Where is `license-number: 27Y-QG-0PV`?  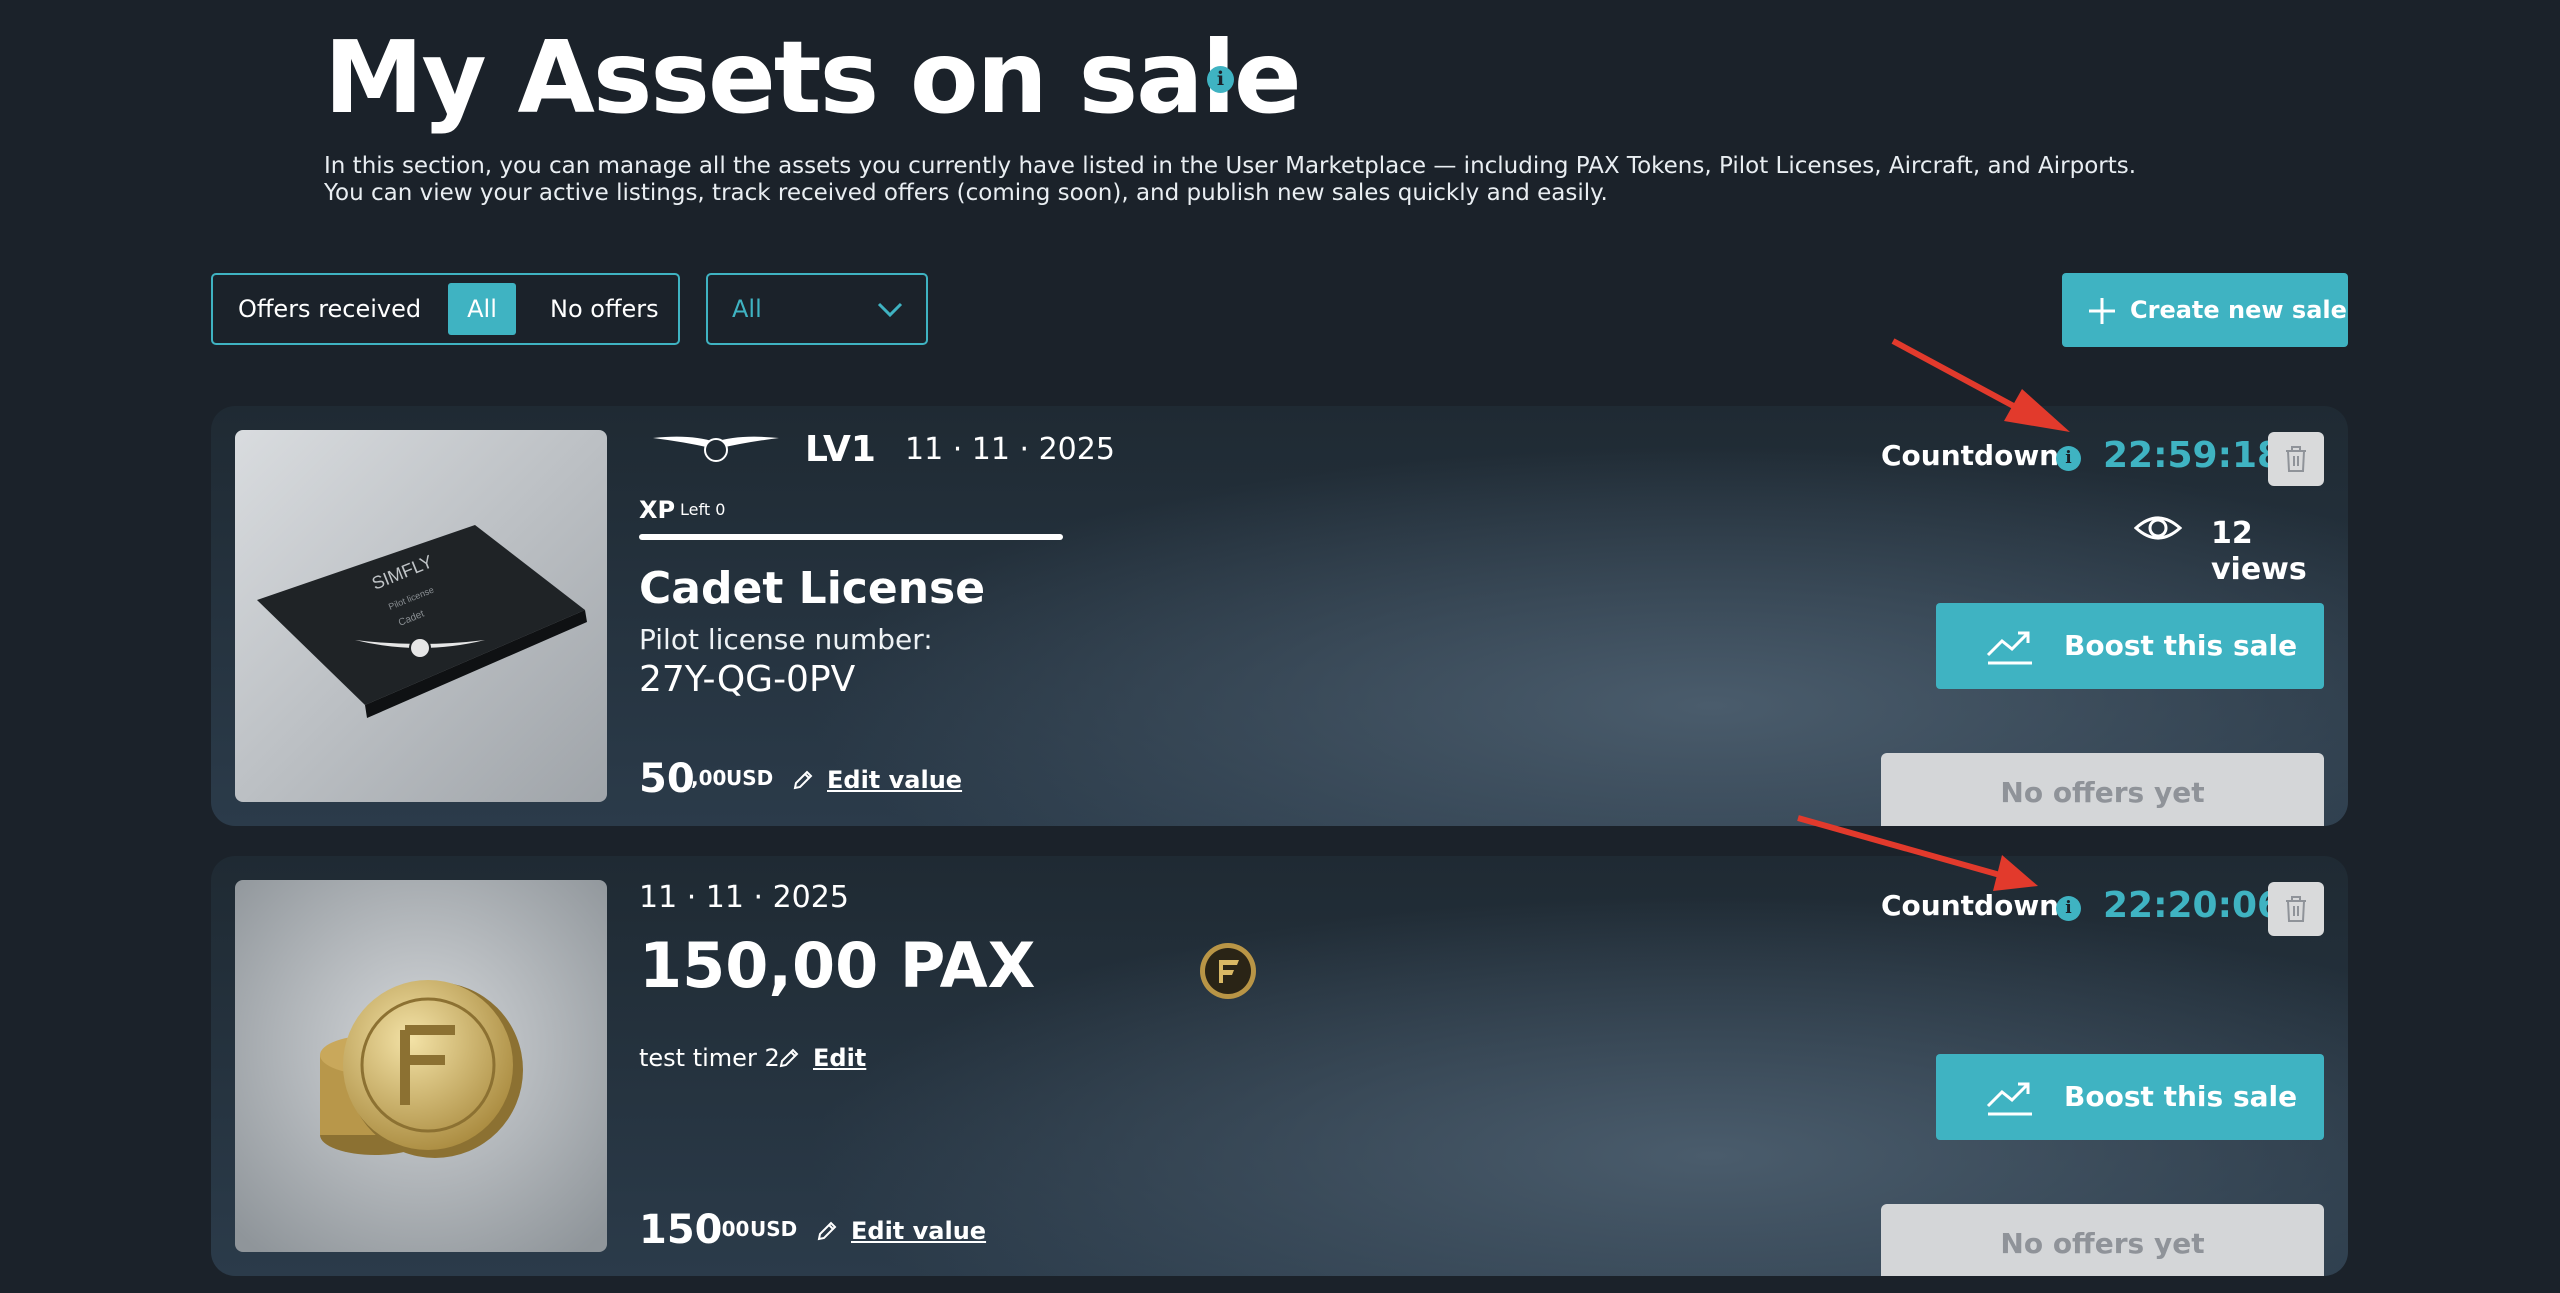
license-number: 27Y-QG-0PV is located at coordinates (747, 679).